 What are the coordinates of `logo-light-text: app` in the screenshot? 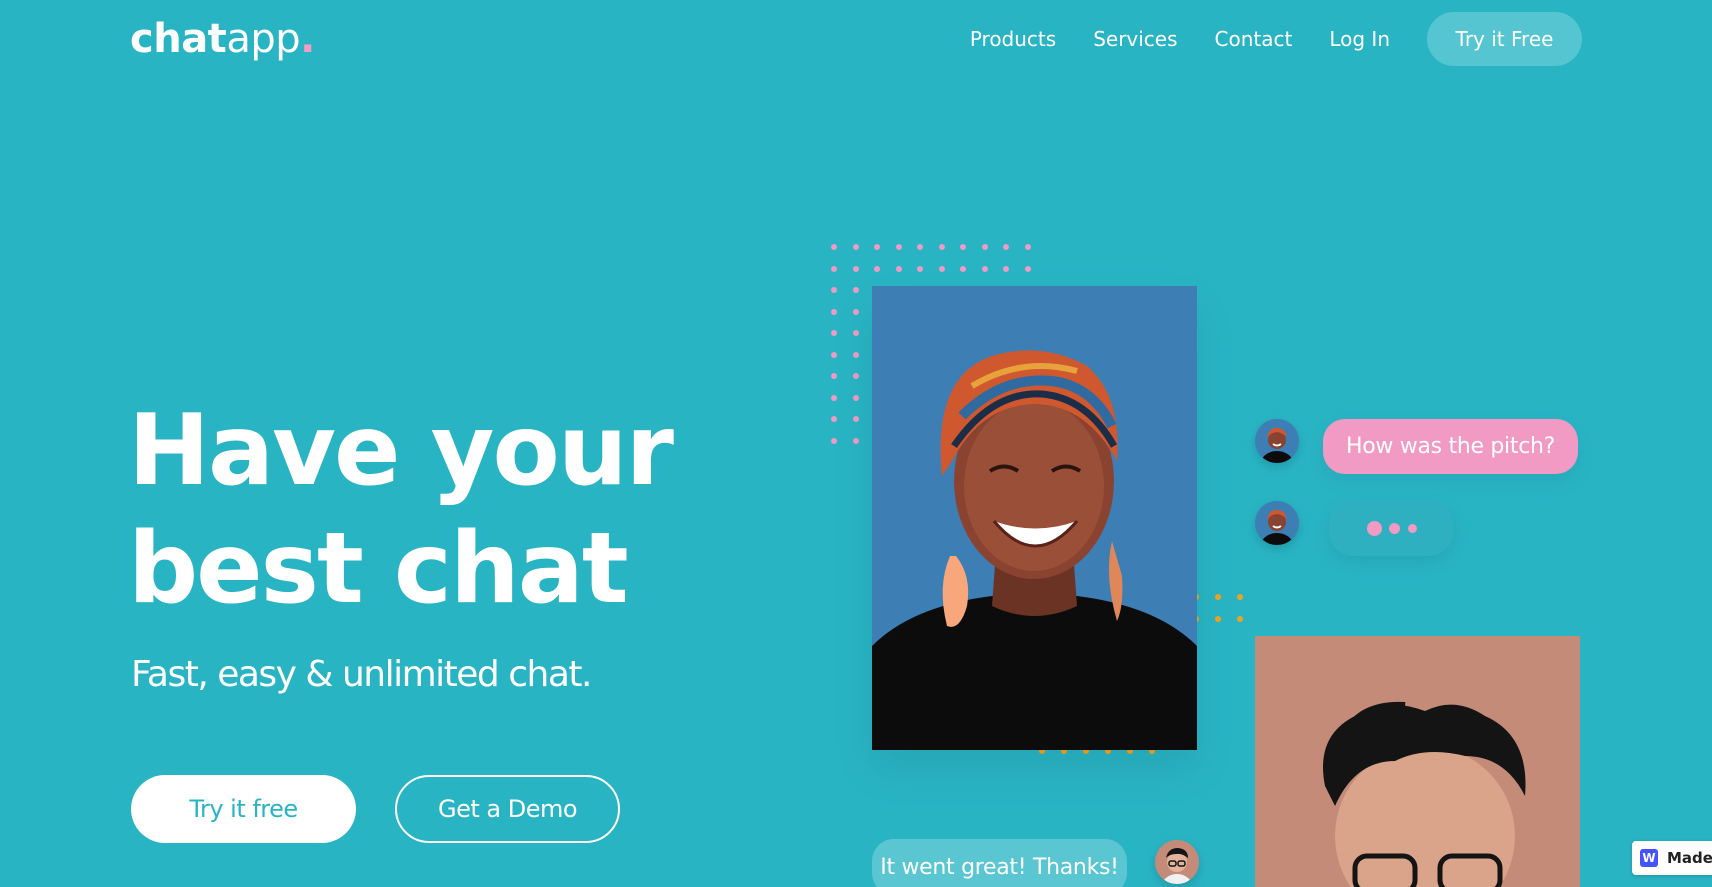 It's located at (263, 39).